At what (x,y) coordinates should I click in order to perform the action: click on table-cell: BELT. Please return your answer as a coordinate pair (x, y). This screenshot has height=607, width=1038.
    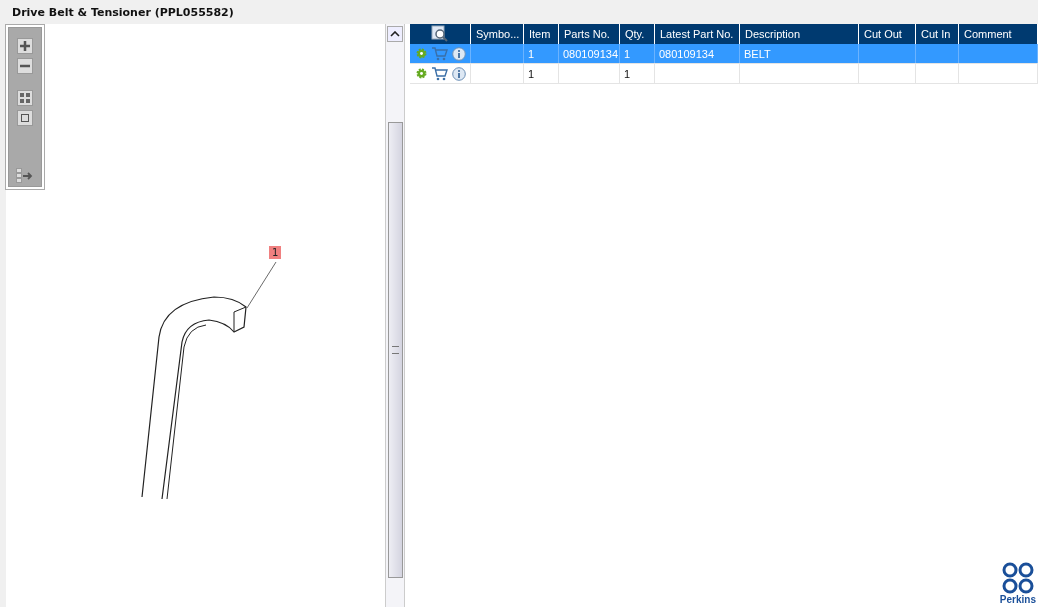
    Looking at the image, I should click on (757, 53).